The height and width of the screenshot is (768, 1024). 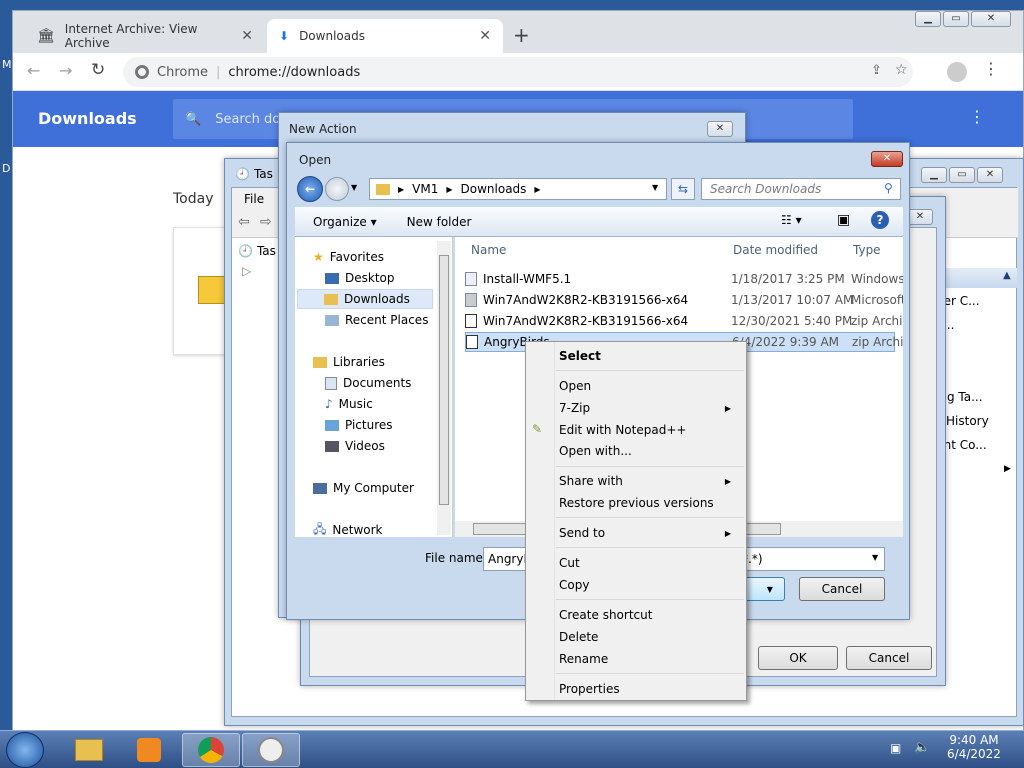 What do you see at coordinates (349, 404) in the screenshot?
I see `nav-music: ♪ Music` at bounding box center [349, 404].